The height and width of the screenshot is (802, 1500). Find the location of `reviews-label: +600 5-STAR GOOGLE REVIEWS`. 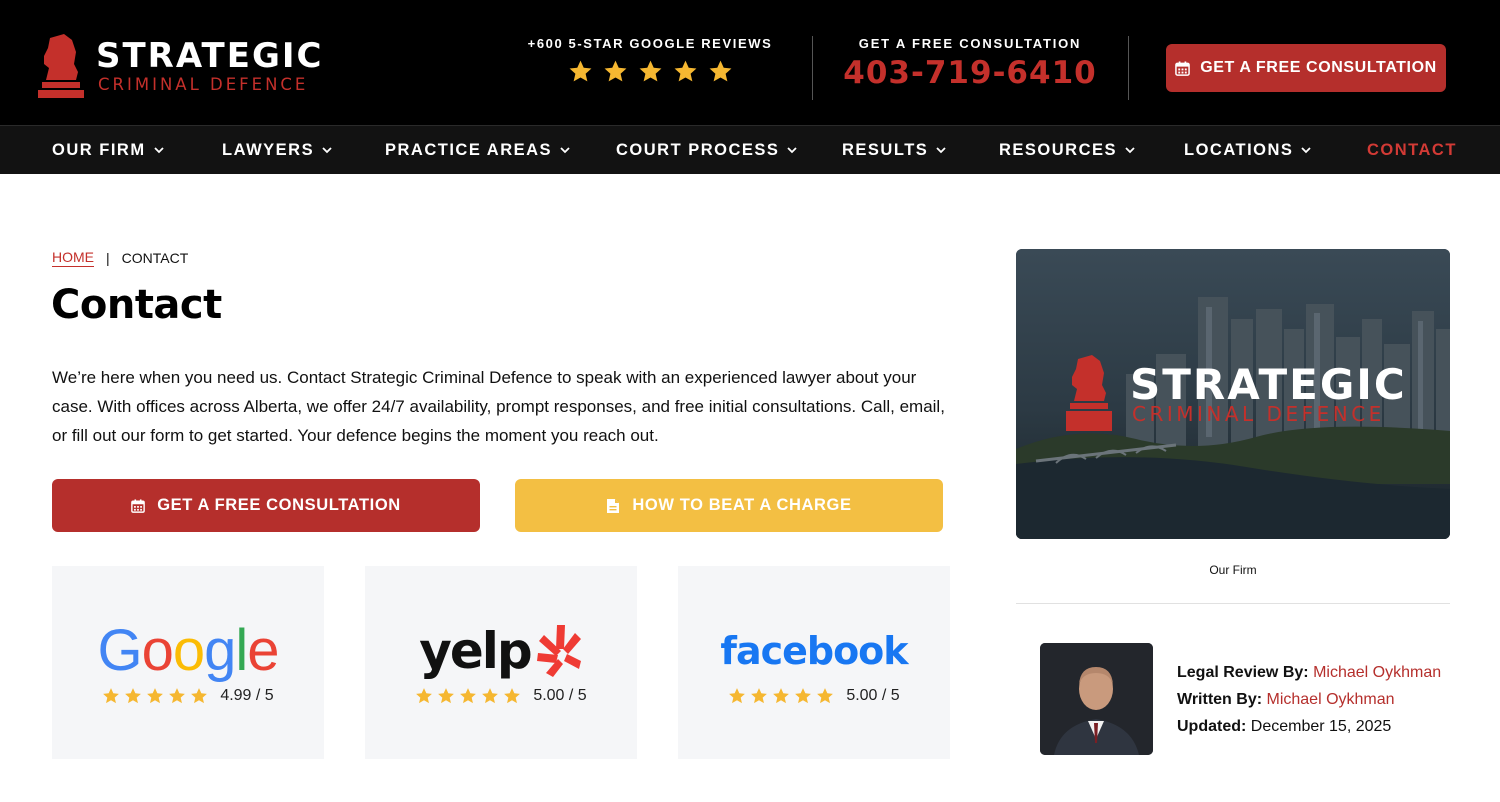

reviews-label: +600 5-STAR GOOGLE REVIEWS is located at coordinates (650, 43).